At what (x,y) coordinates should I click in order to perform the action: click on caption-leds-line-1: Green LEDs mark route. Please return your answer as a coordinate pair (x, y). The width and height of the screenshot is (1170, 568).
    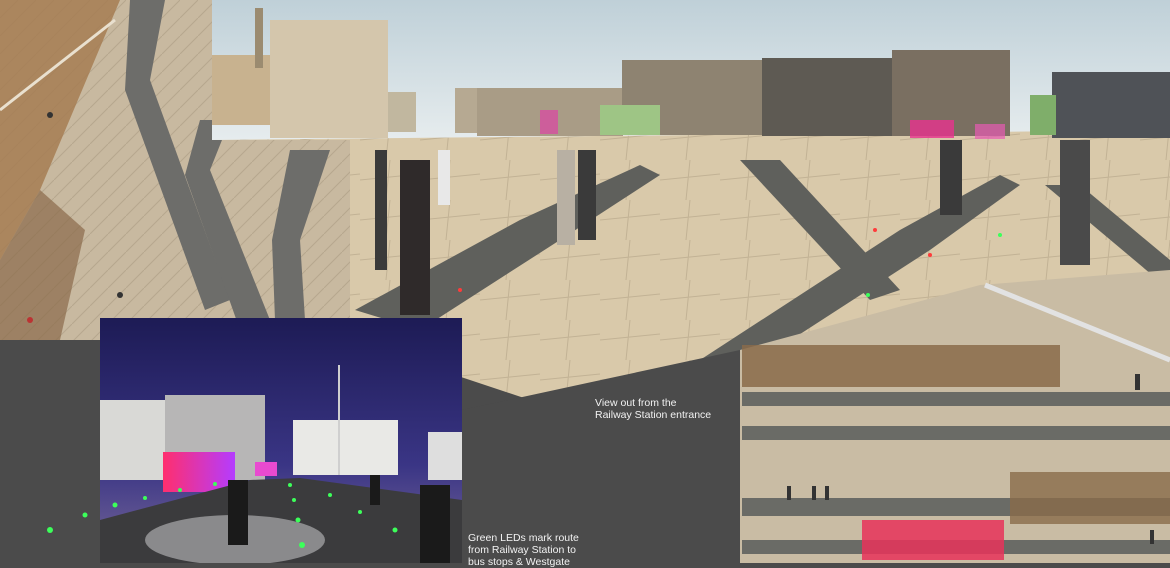
    Looking at the image, I should click on (523, 538).